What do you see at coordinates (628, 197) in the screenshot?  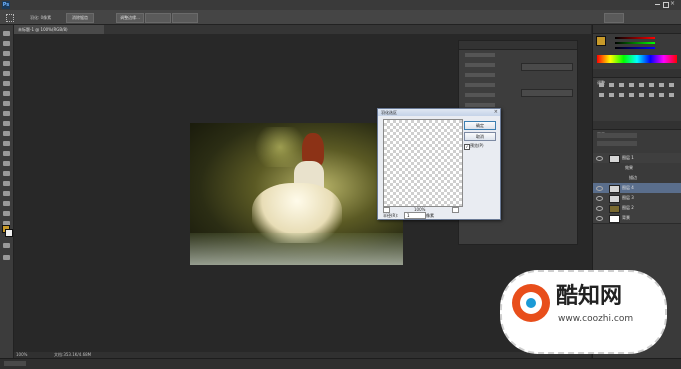 I see `layer-name: 图层 3` at bounding box center [628, 197].